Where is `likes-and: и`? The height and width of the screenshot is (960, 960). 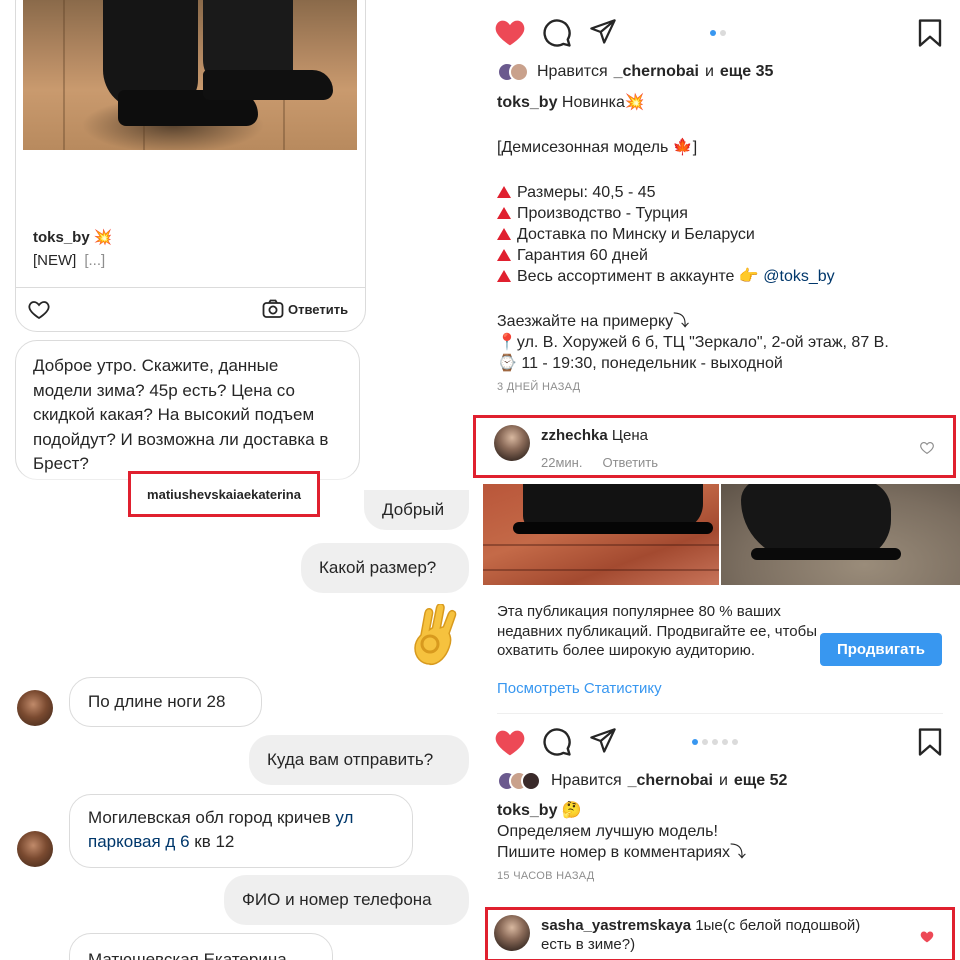
likes-and: и is located at coordinates (709, 71).